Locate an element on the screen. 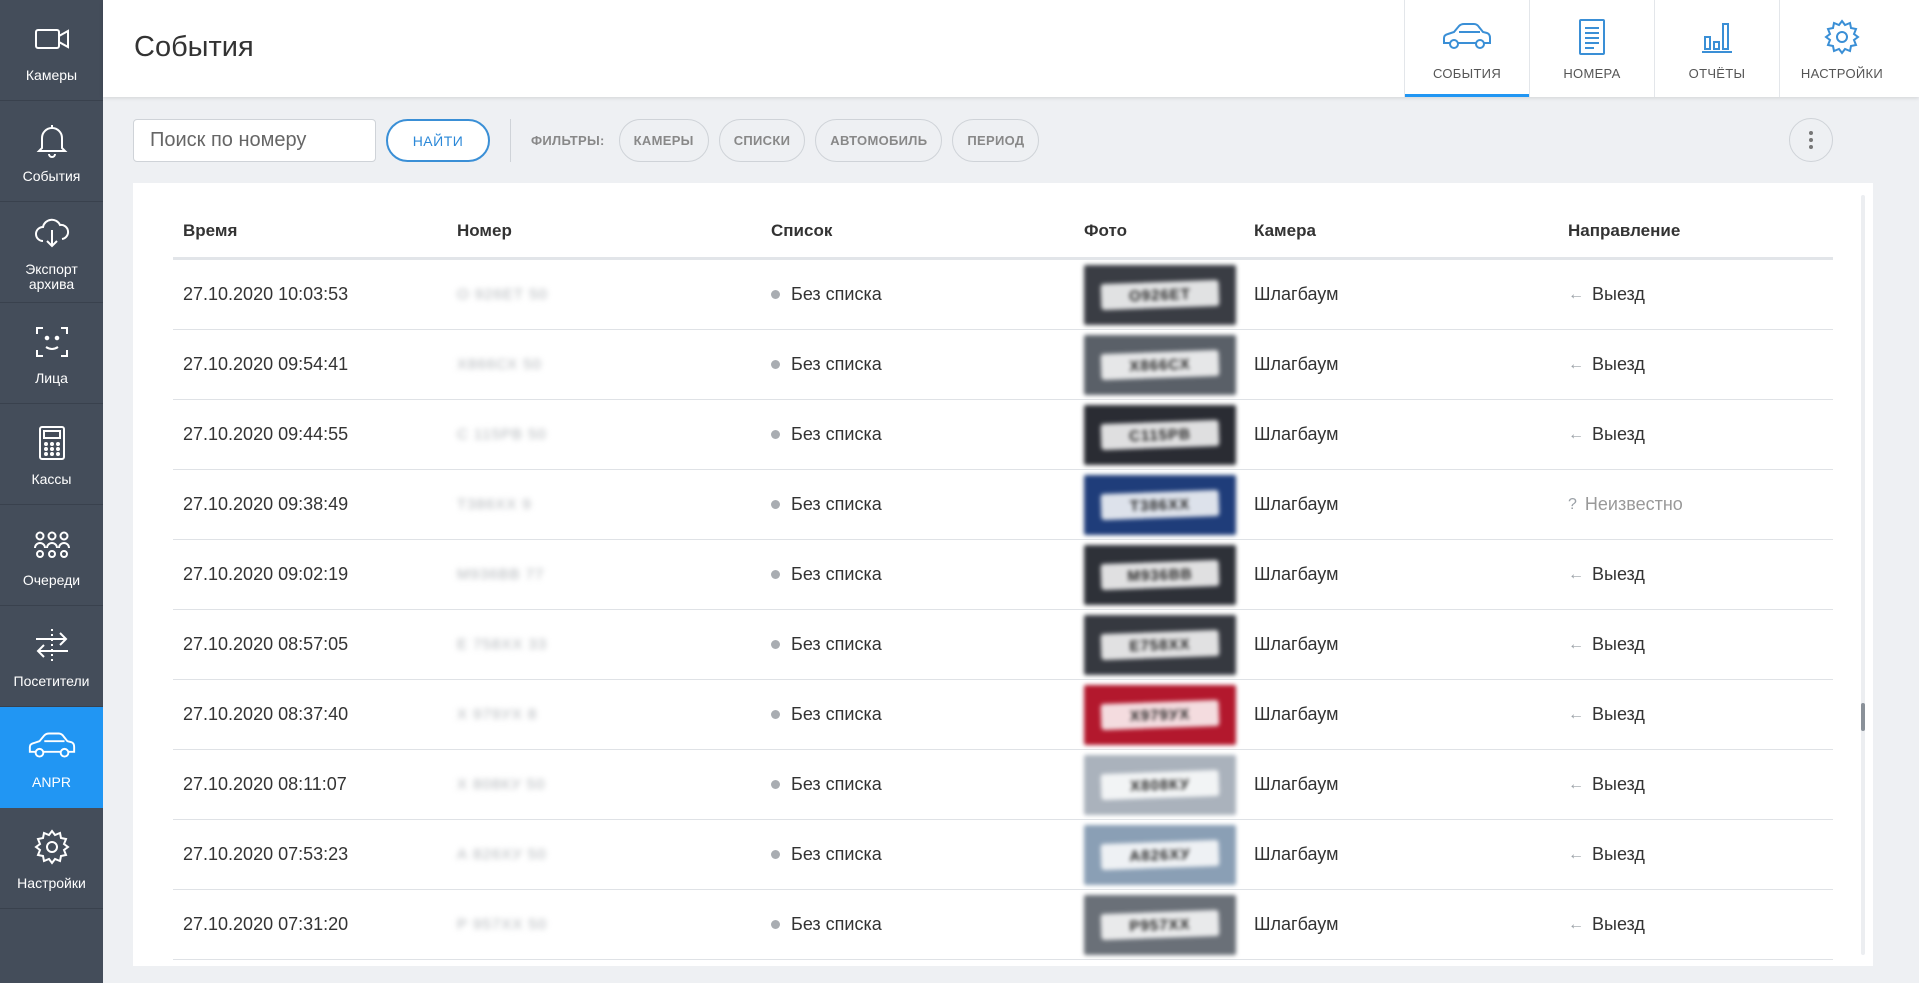 The width and height of the screenshot is (1919, 983). search-input is located at coordinates (282, 140).